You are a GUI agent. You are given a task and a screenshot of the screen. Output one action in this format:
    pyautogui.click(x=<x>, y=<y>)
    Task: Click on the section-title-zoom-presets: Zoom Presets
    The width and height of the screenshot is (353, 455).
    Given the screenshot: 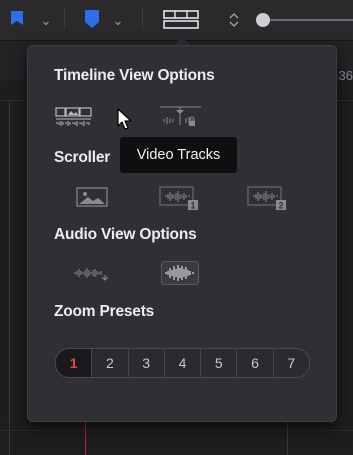 What is the action you would take?
    pyautogui.click(x=104, y=311)
    